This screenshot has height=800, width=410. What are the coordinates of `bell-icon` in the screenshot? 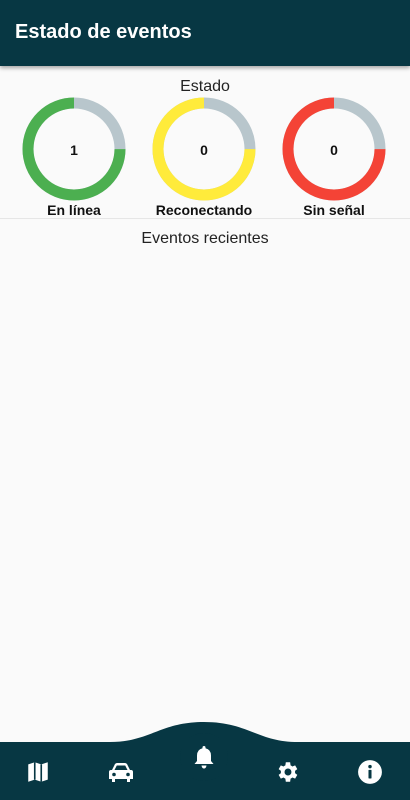 It's located at (204, 757).